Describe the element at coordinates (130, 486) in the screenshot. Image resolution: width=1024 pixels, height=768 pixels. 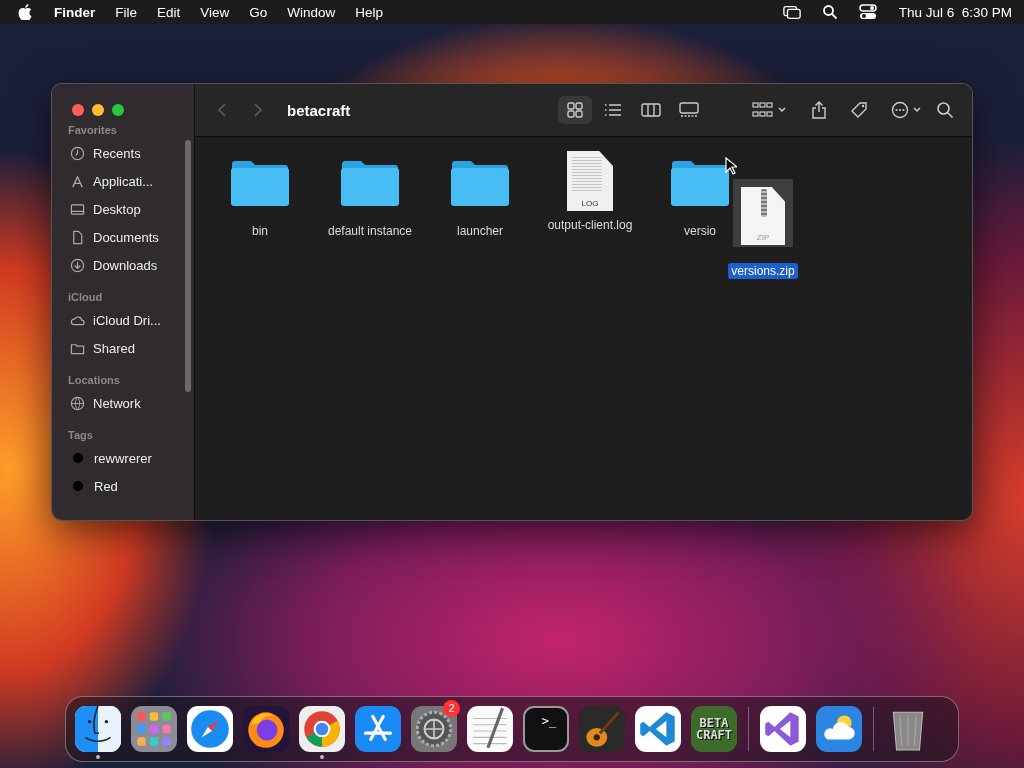
I see `sidebar-item: Red` at that location.